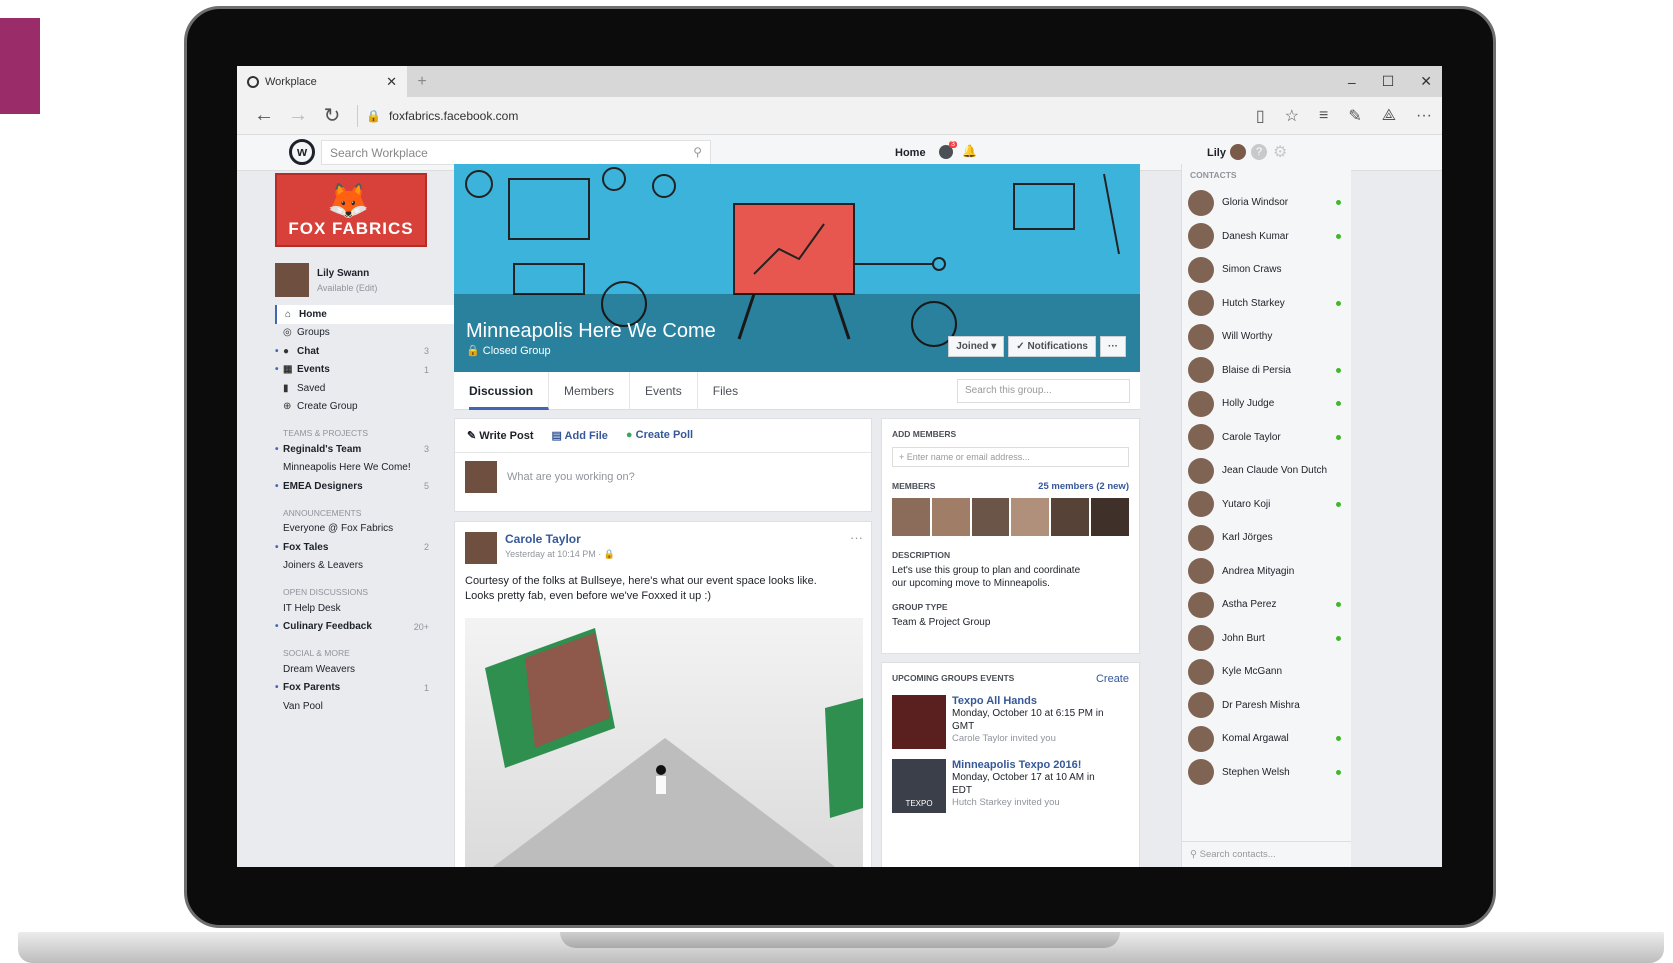  Describe the element at coordinates (365, 486) in the screenshot. I see `sidebar-group-item: • EMEA Designers 5` at that location.